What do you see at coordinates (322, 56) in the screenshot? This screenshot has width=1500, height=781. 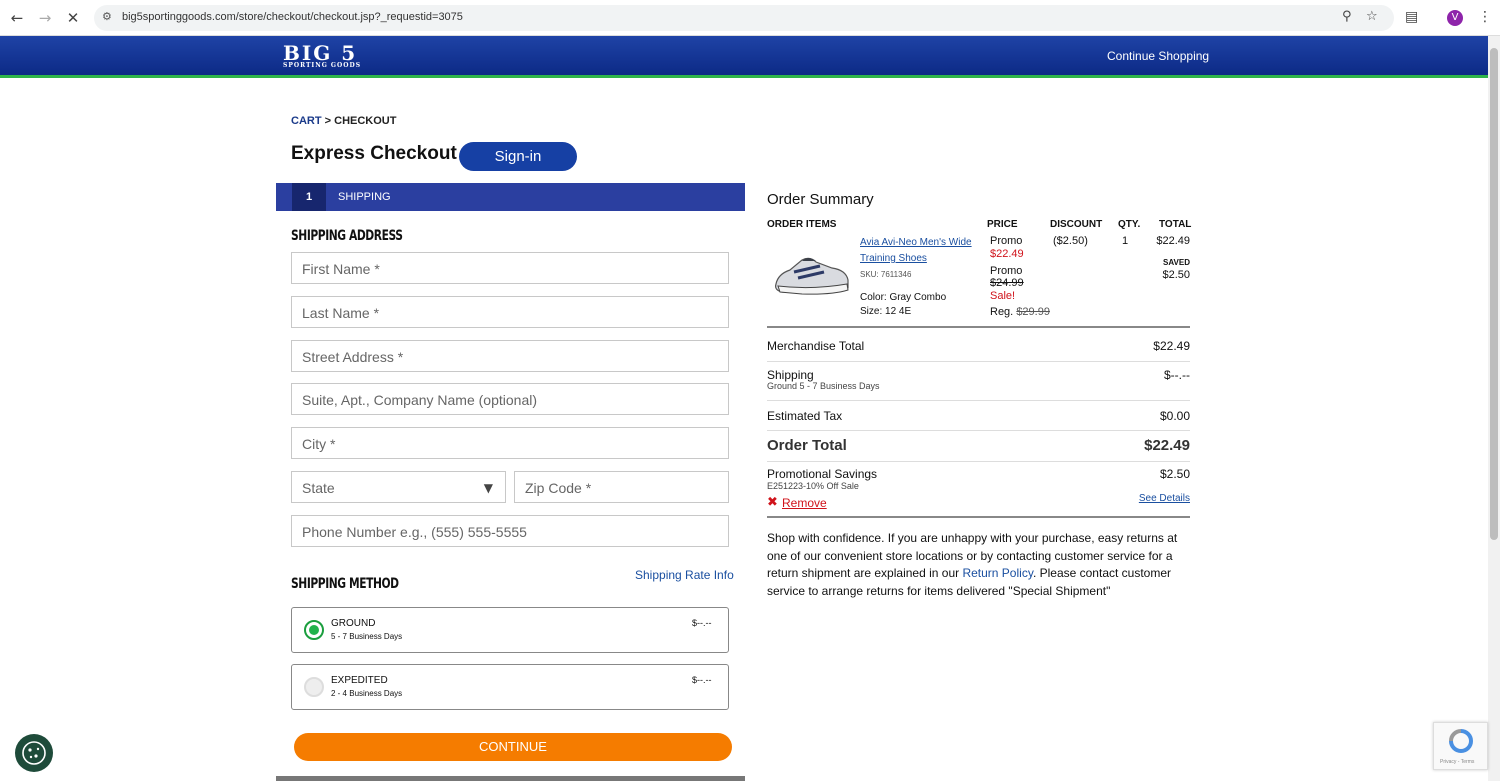 I see `big5-logo: BIG 5 SPORTING GOODS` at bounding box center [322, 56].